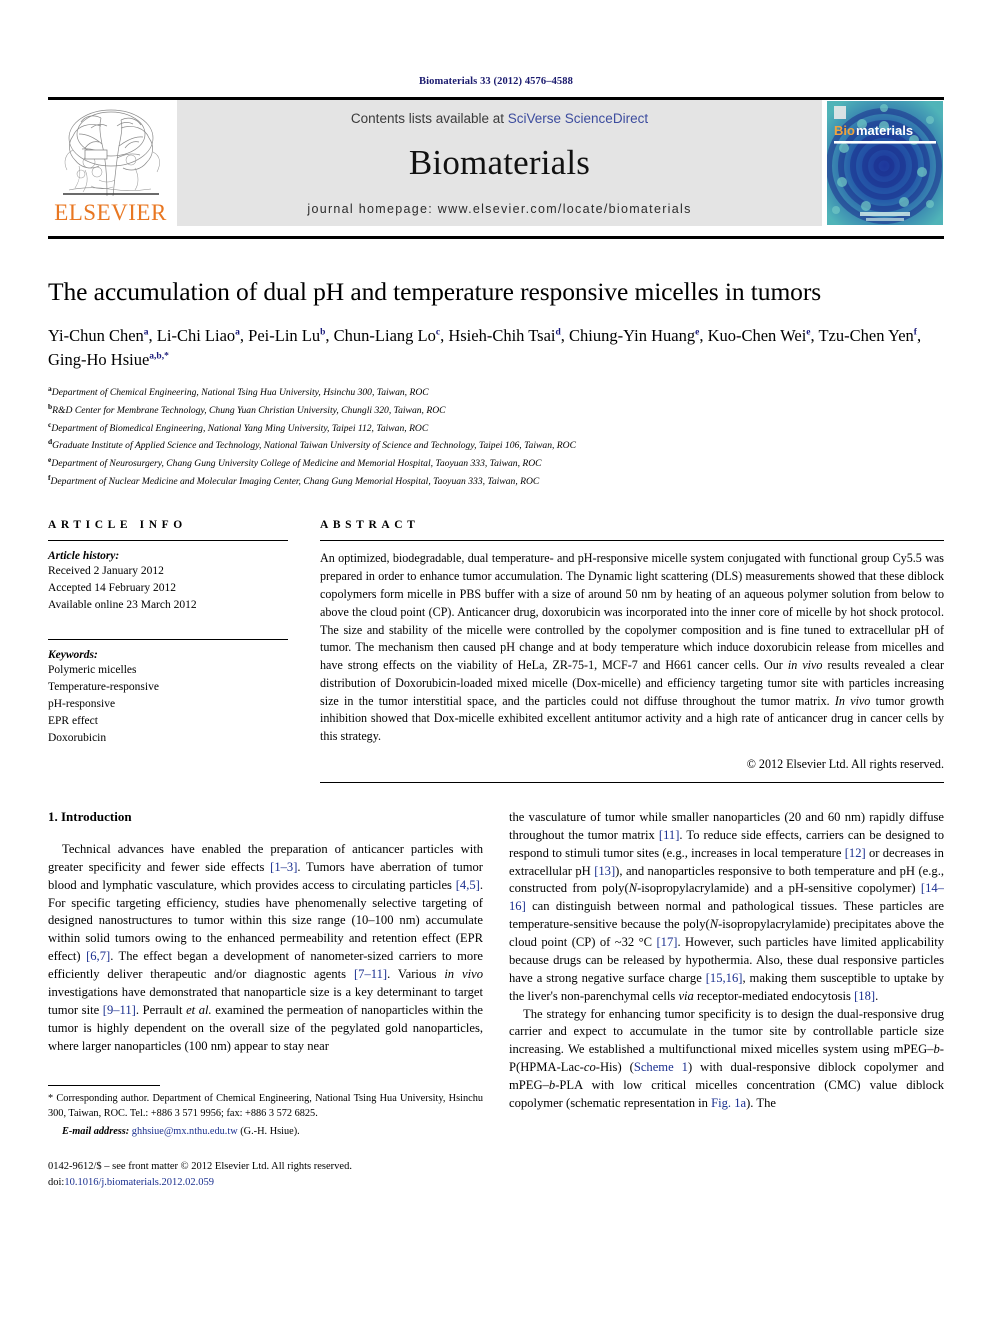 This screenshot has width=992, height=1323. Describe the element at coordinates (199, 1009) in the screenshot. I see `t: et al.` at that location.